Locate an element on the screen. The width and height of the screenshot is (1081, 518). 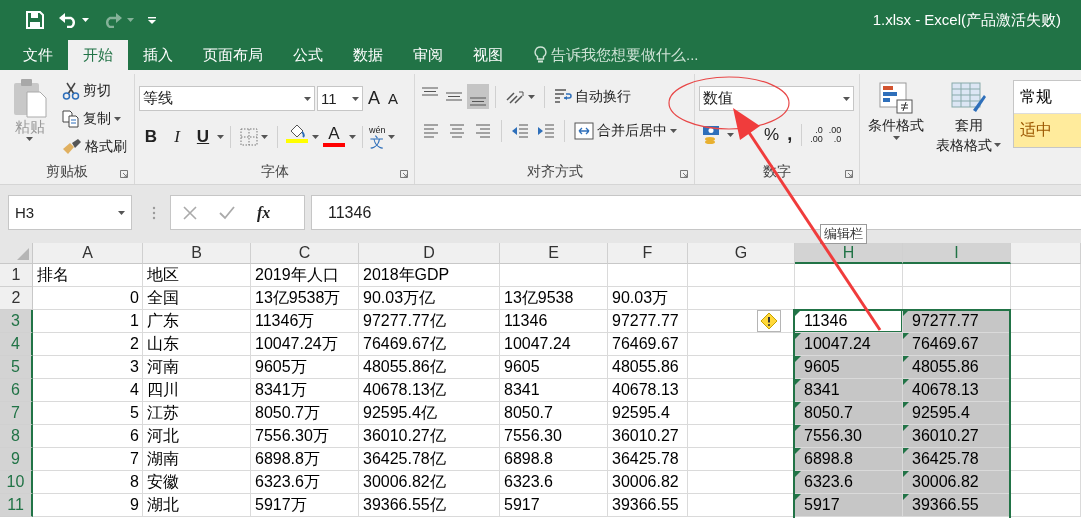
font-size-field: 11 is located at coordinates (340, 98).